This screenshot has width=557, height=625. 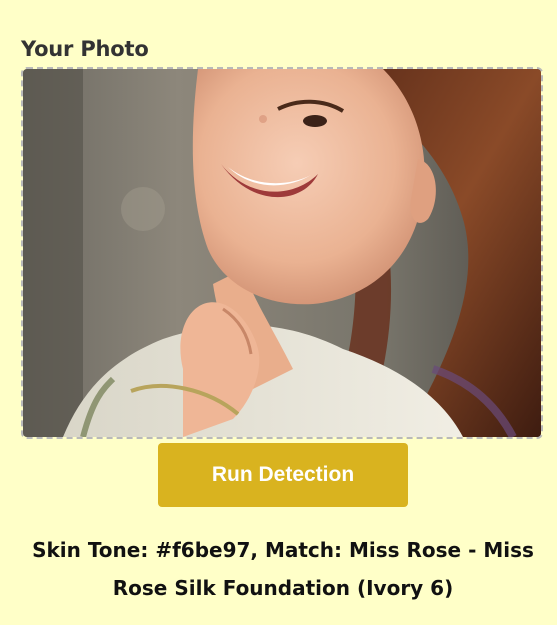 I want to click on run-detection-button: Run Detection, so click(x=283, y=475).